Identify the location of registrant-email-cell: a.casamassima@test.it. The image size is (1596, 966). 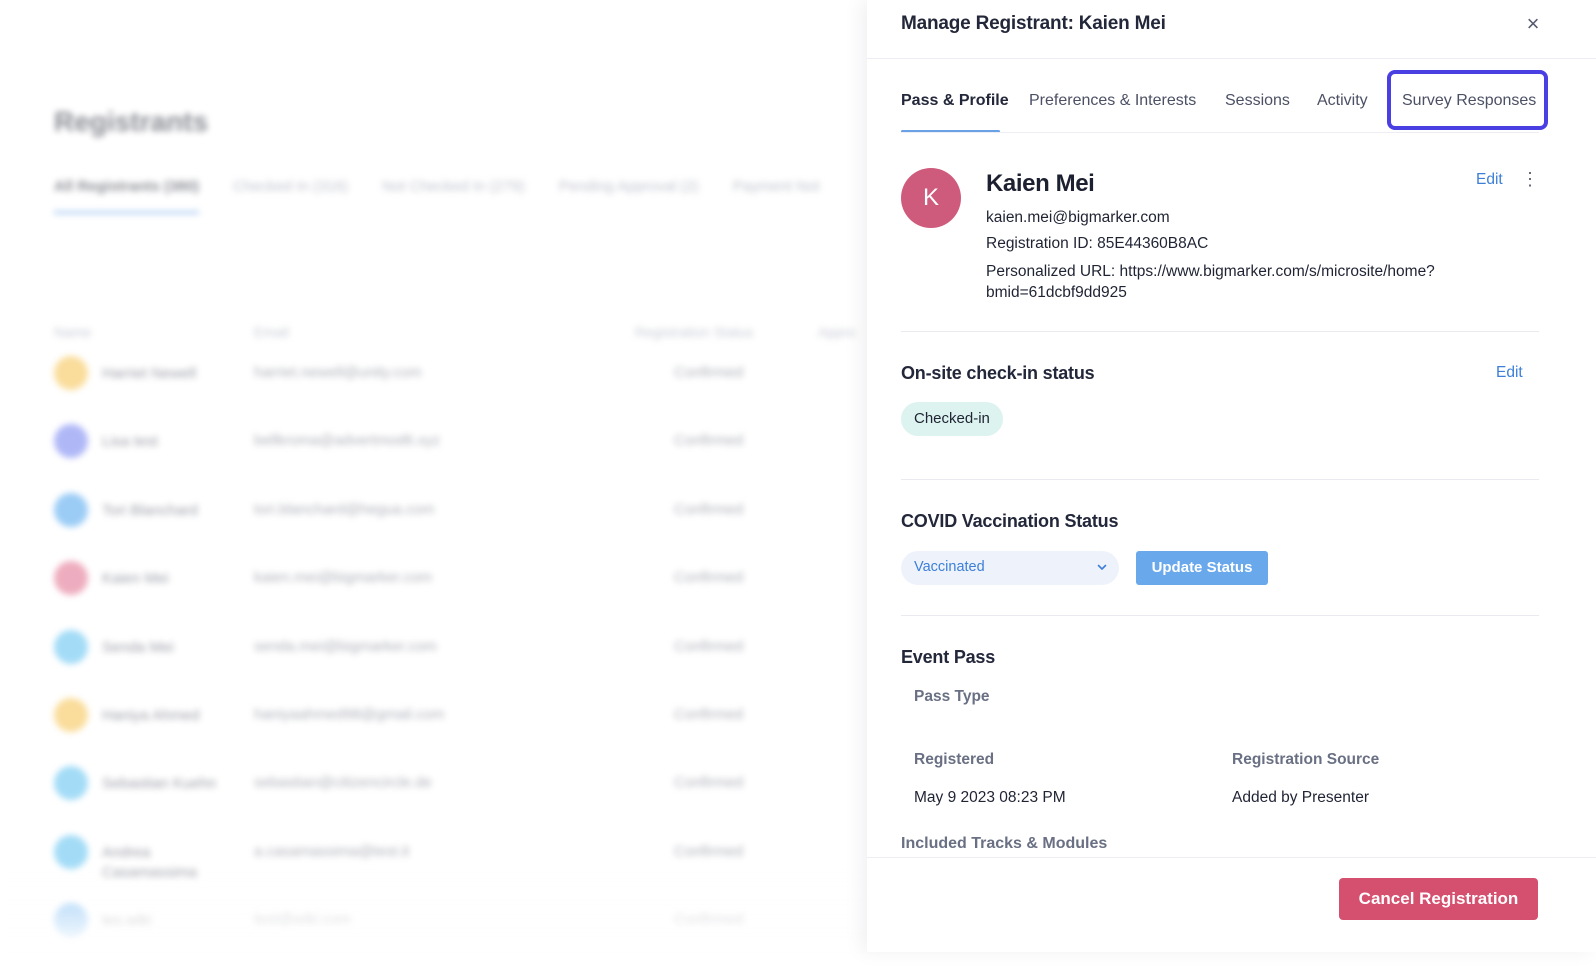
(332, 851).